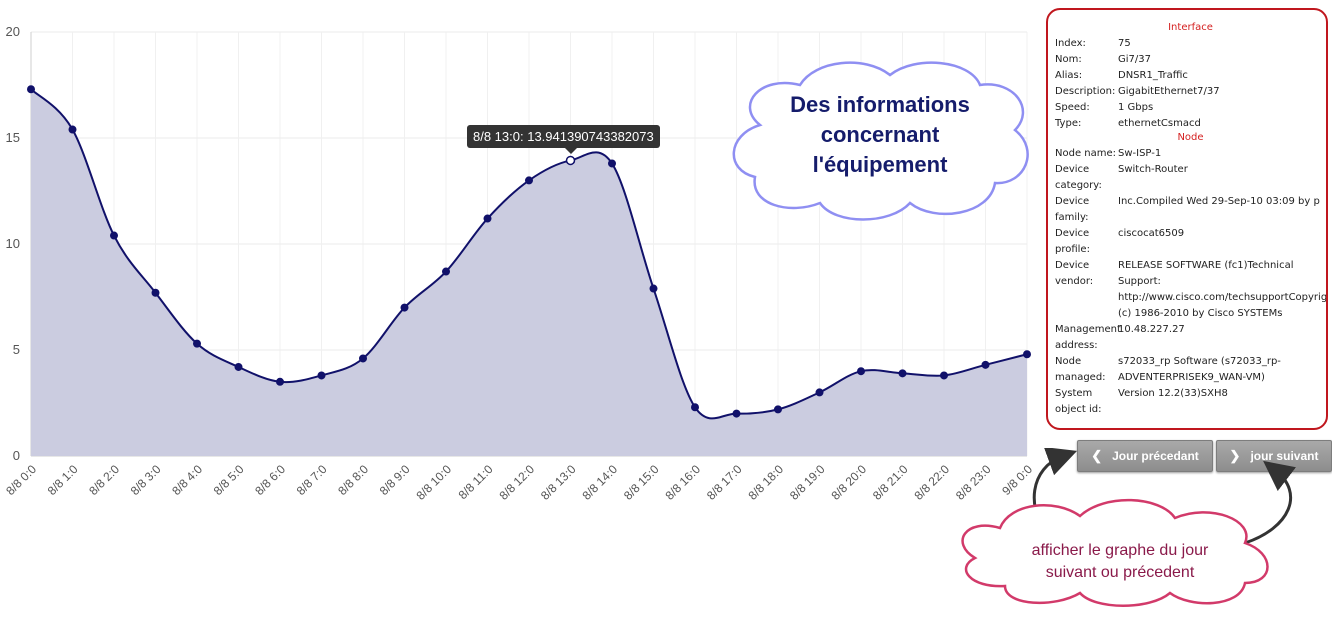 The image size is (1332, 632). What do you see at coordinates (21, 480) in the screenshot?
I see `x-tick-label: 8/8 0:0` at bounding box center [21, 480].